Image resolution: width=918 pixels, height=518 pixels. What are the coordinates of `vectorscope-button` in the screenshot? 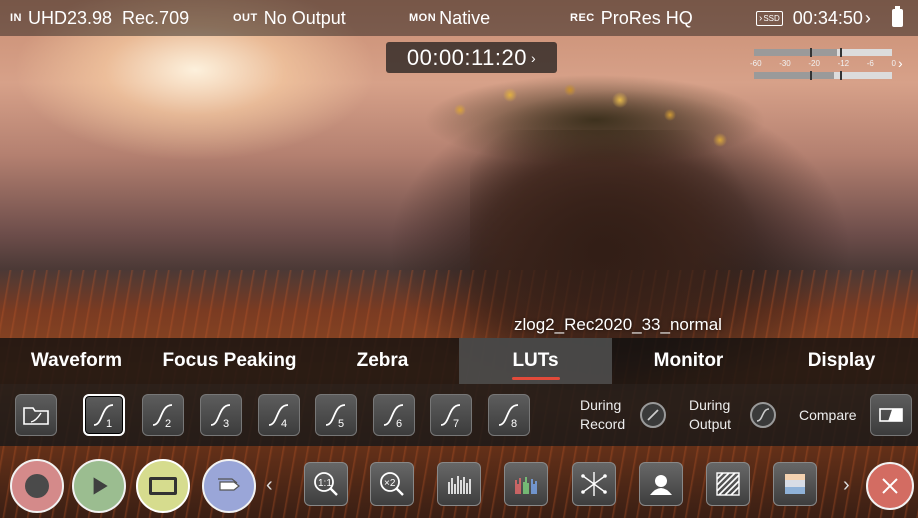 It's located at (594, 484).